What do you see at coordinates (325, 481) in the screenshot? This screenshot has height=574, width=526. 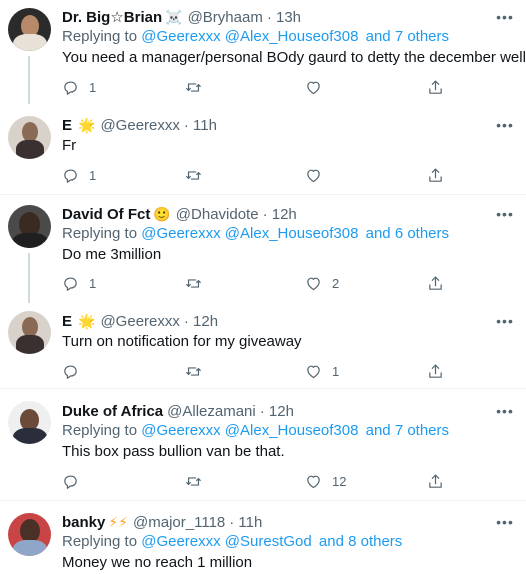 I see `like-button: 12` at bounding box center [325, 481].